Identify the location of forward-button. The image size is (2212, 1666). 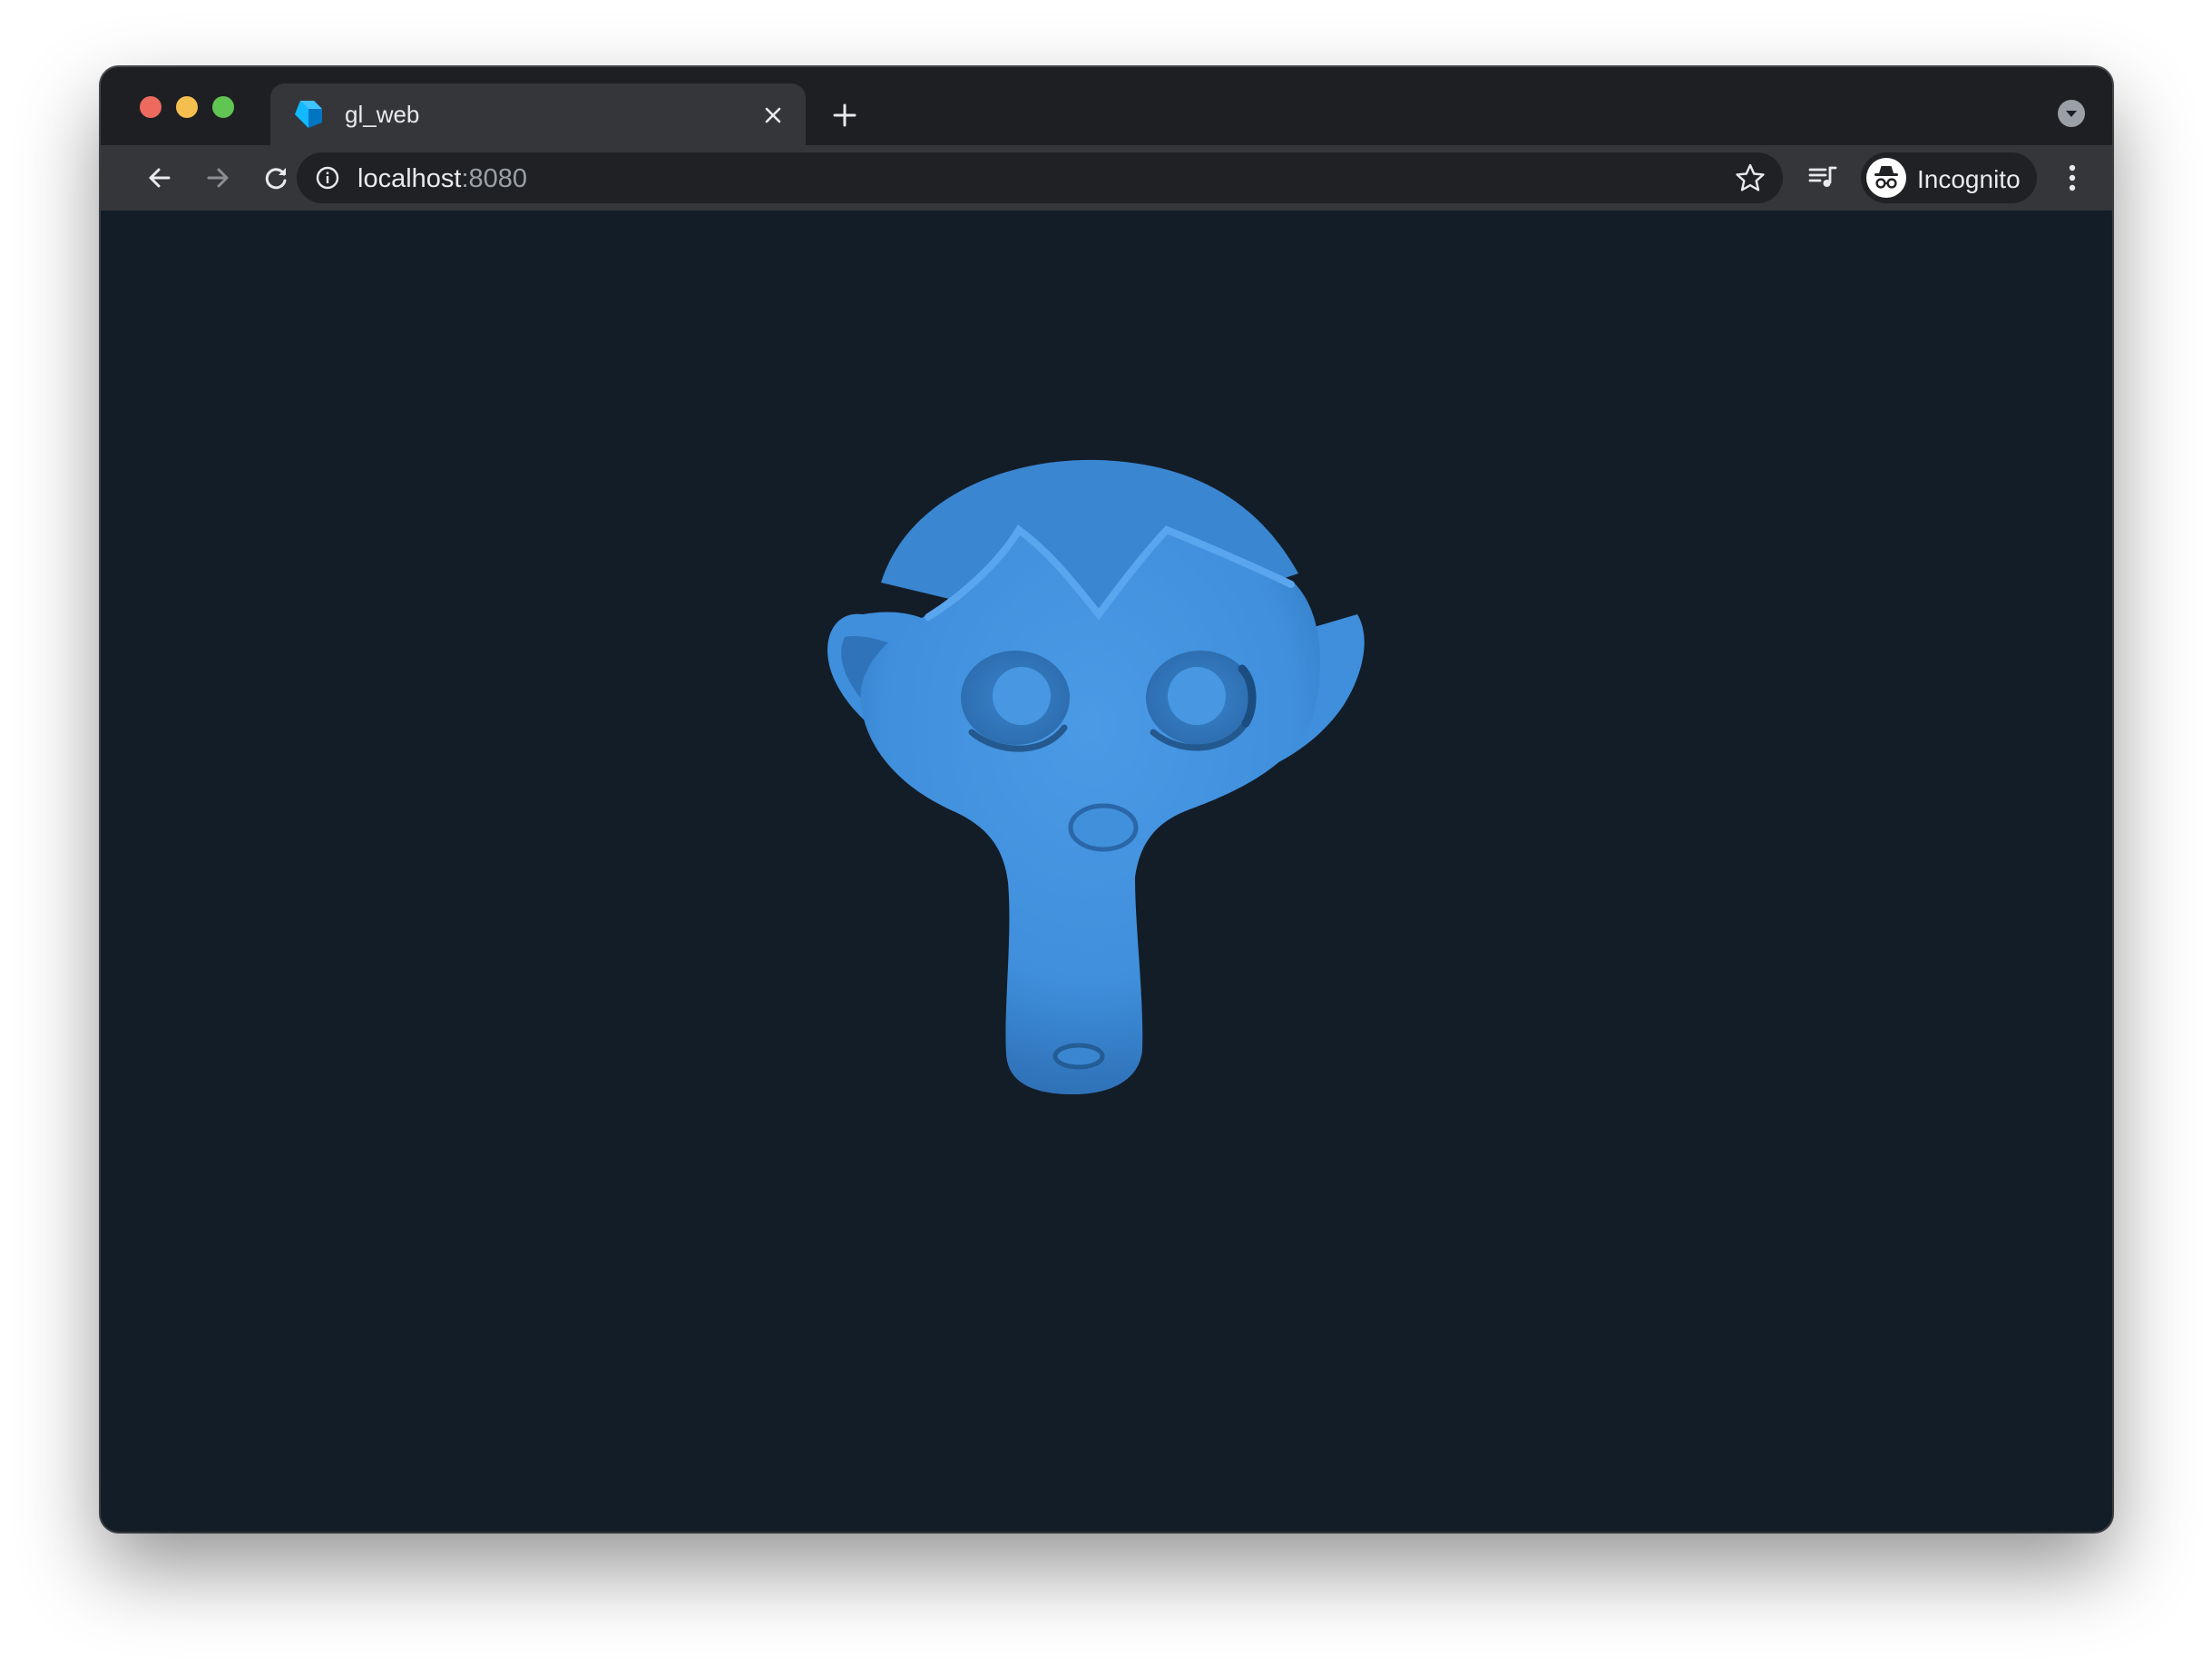
(218, 178).